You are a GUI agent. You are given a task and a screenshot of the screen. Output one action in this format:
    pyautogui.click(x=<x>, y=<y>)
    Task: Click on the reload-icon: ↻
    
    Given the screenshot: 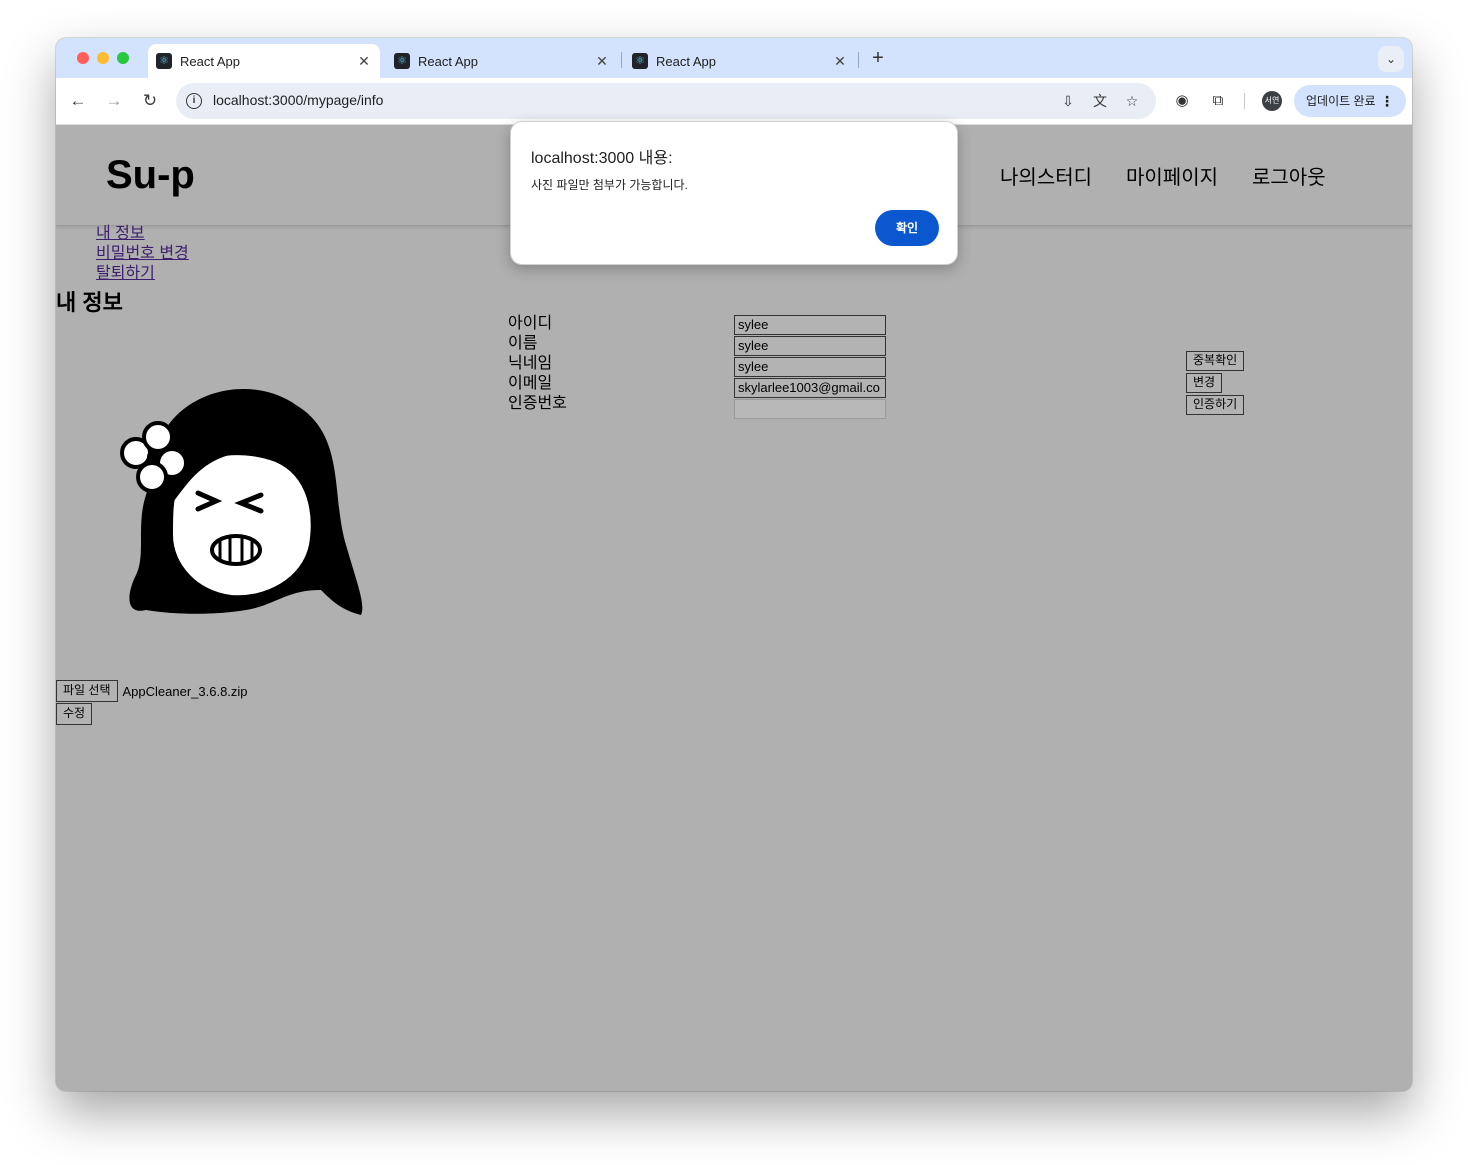 What is the action you would take?
    pyautogui.click(x=150, y=101)
    